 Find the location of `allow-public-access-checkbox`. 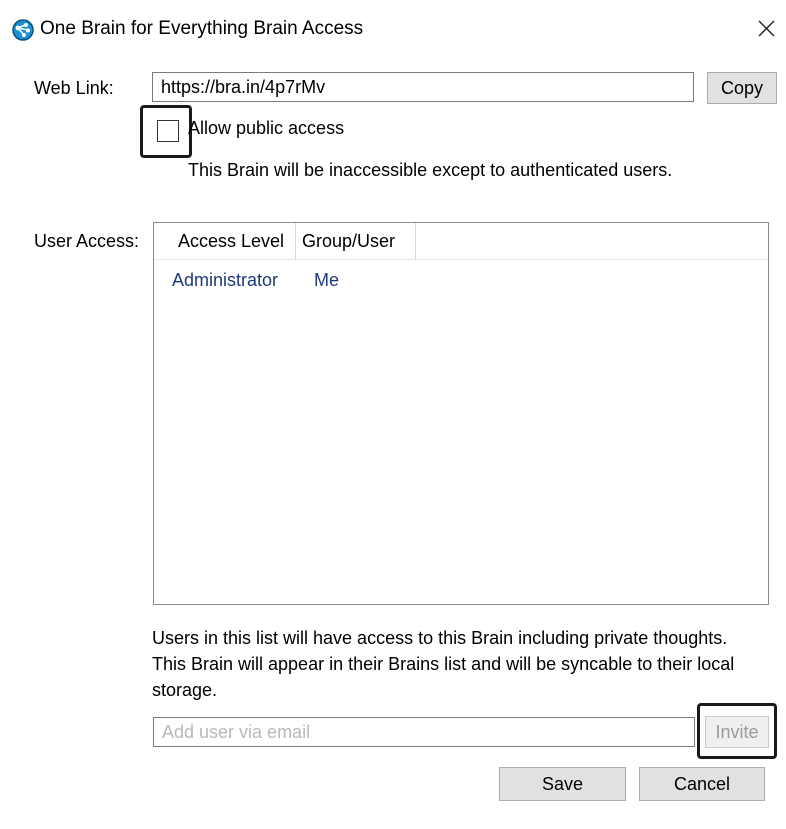

allow-public-access-checkbox is located at coordinates (168, 131).